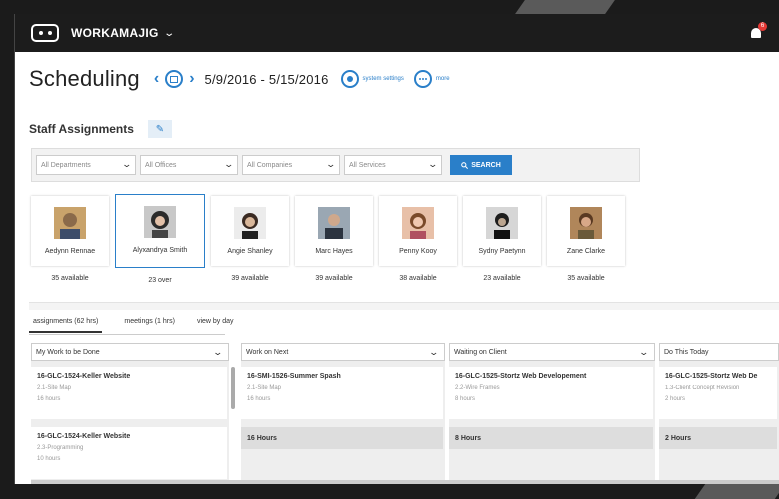  I want to click on more-label: more, so click(442, 79).